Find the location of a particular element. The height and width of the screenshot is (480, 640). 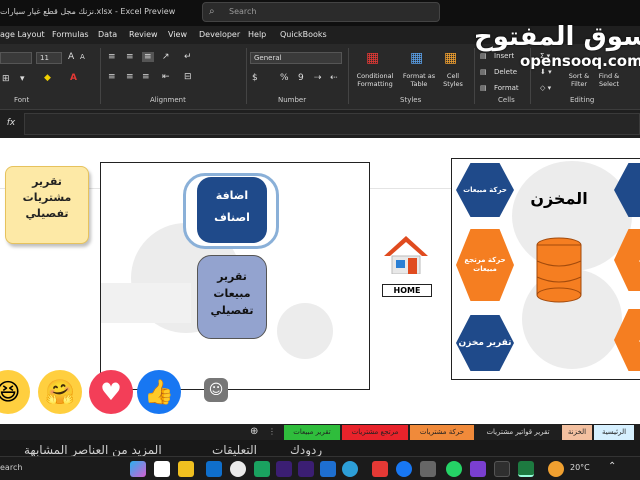

sales-movement-button: حركة مبيعات is located at coordinates (485, 190).